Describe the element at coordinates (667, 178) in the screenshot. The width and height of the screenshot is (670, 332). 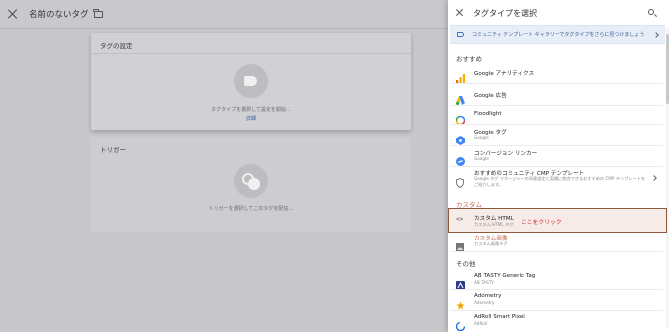
I see `panel-scrollbar` at that location.